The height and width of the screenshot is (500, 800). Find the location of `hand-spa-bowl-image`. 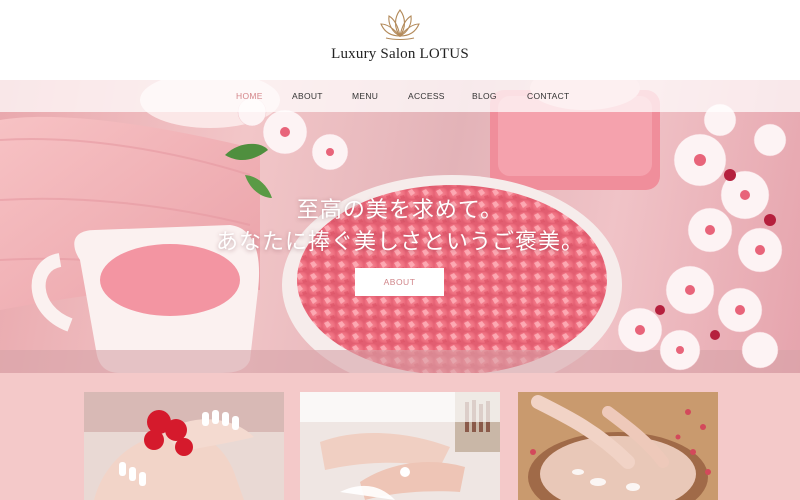

hand-spa-bowl-image is located at coordinates (618, 446).